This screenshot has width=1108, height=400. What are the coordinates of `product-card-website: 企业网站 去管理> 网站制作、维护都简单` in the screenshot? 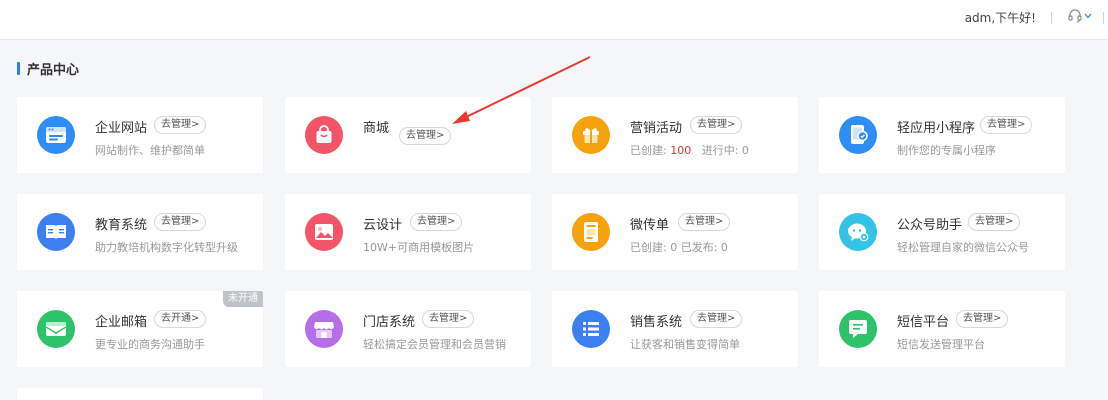 It's located at (140, 135).